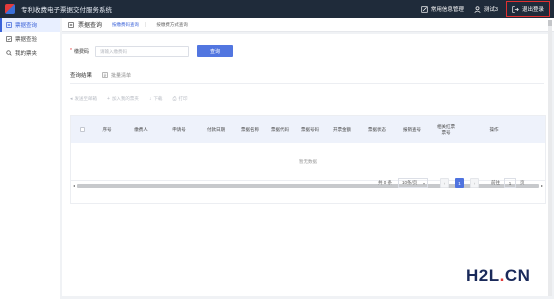  What do you see at coordinates (100, 75) in the screenshot?
I see `result-section-header: 查询结果 批量清单` at bounding box center [100, 75].